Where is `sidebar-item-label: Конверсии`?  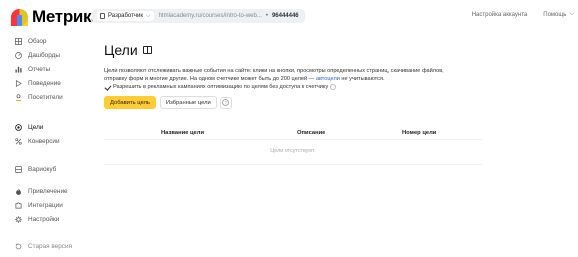
sidebar-item-label: Конверсии is located at coordinates (44, 141).